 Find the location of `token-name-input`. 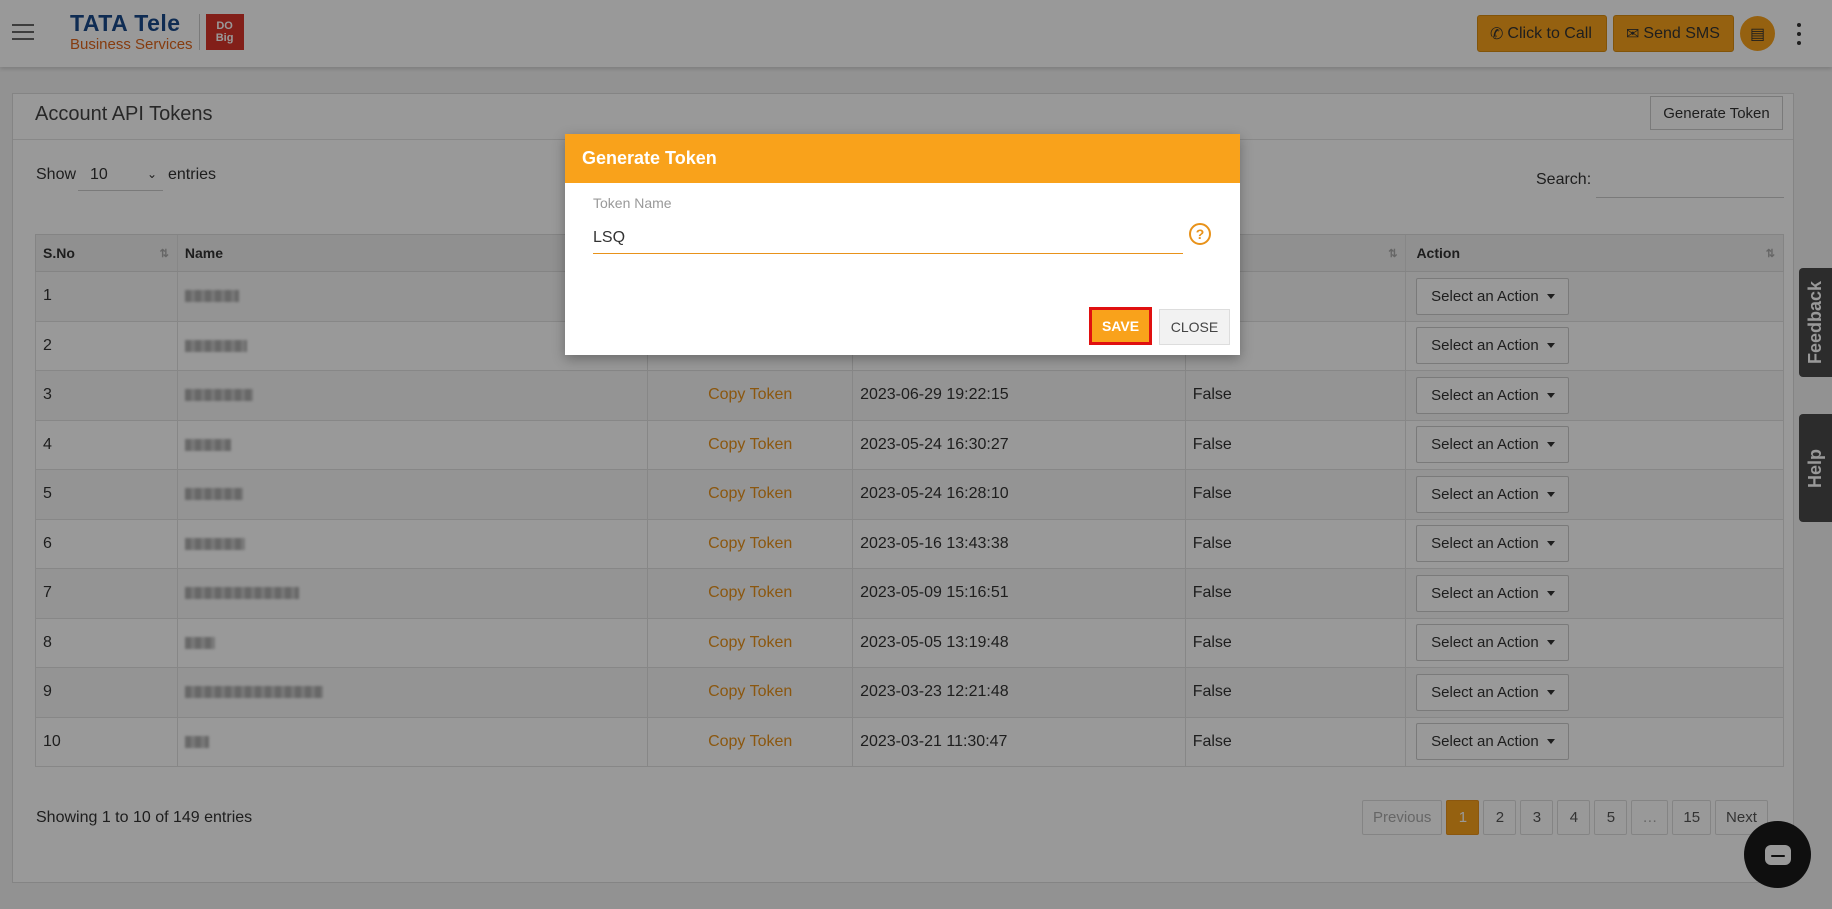

token-name-input is located at coordinates (888, 238).